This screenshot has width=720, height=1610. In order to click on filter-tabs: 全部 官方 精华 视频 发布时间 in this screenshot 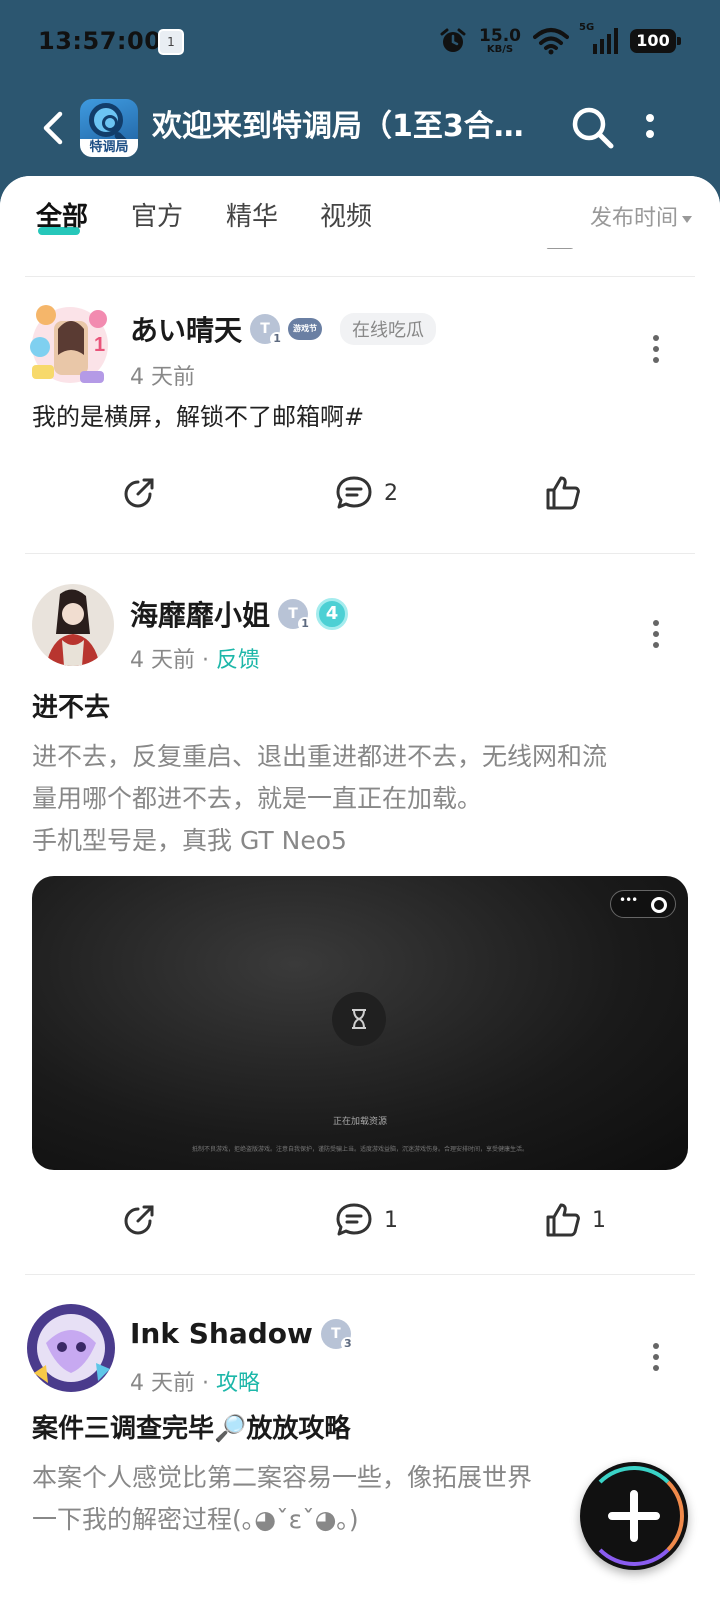, I will do `click(360, 212)`.